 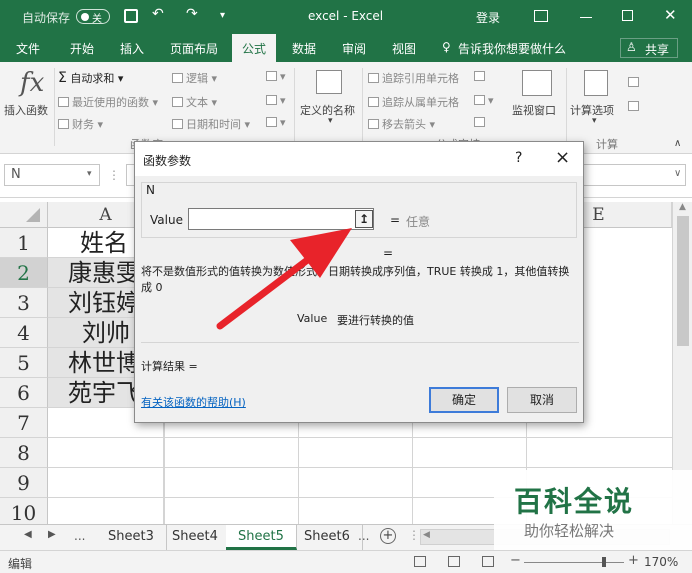 What do you see at coordinates (24, 333) in the screenshot?
I see `row-header: 4` at bounding box center [24, 333].